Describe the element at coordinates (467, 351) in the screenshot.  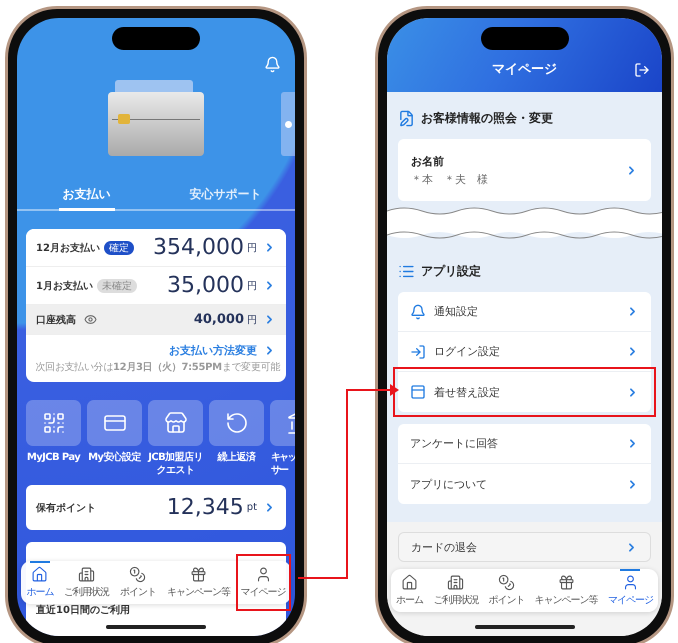
I see `row-label: ログイン設定` at that location.